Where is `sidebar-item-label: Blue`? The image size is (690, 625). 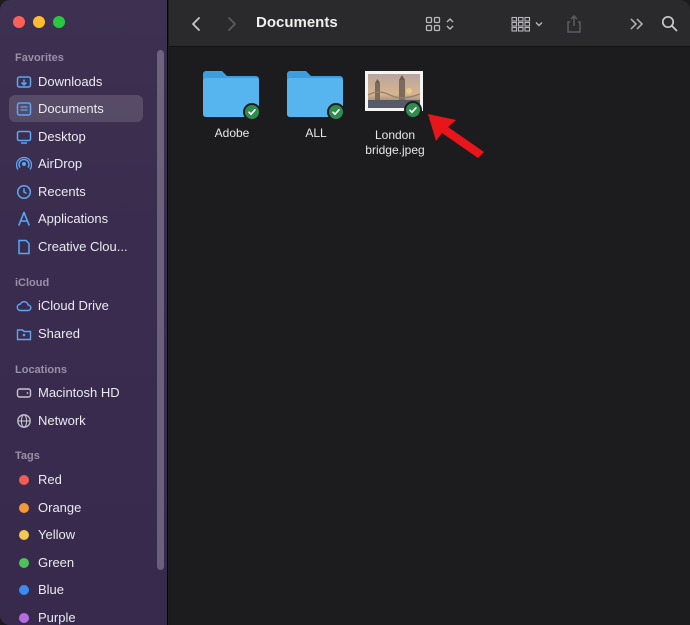 sidebar-item-label: Blue is located at coordinates (51, 589).